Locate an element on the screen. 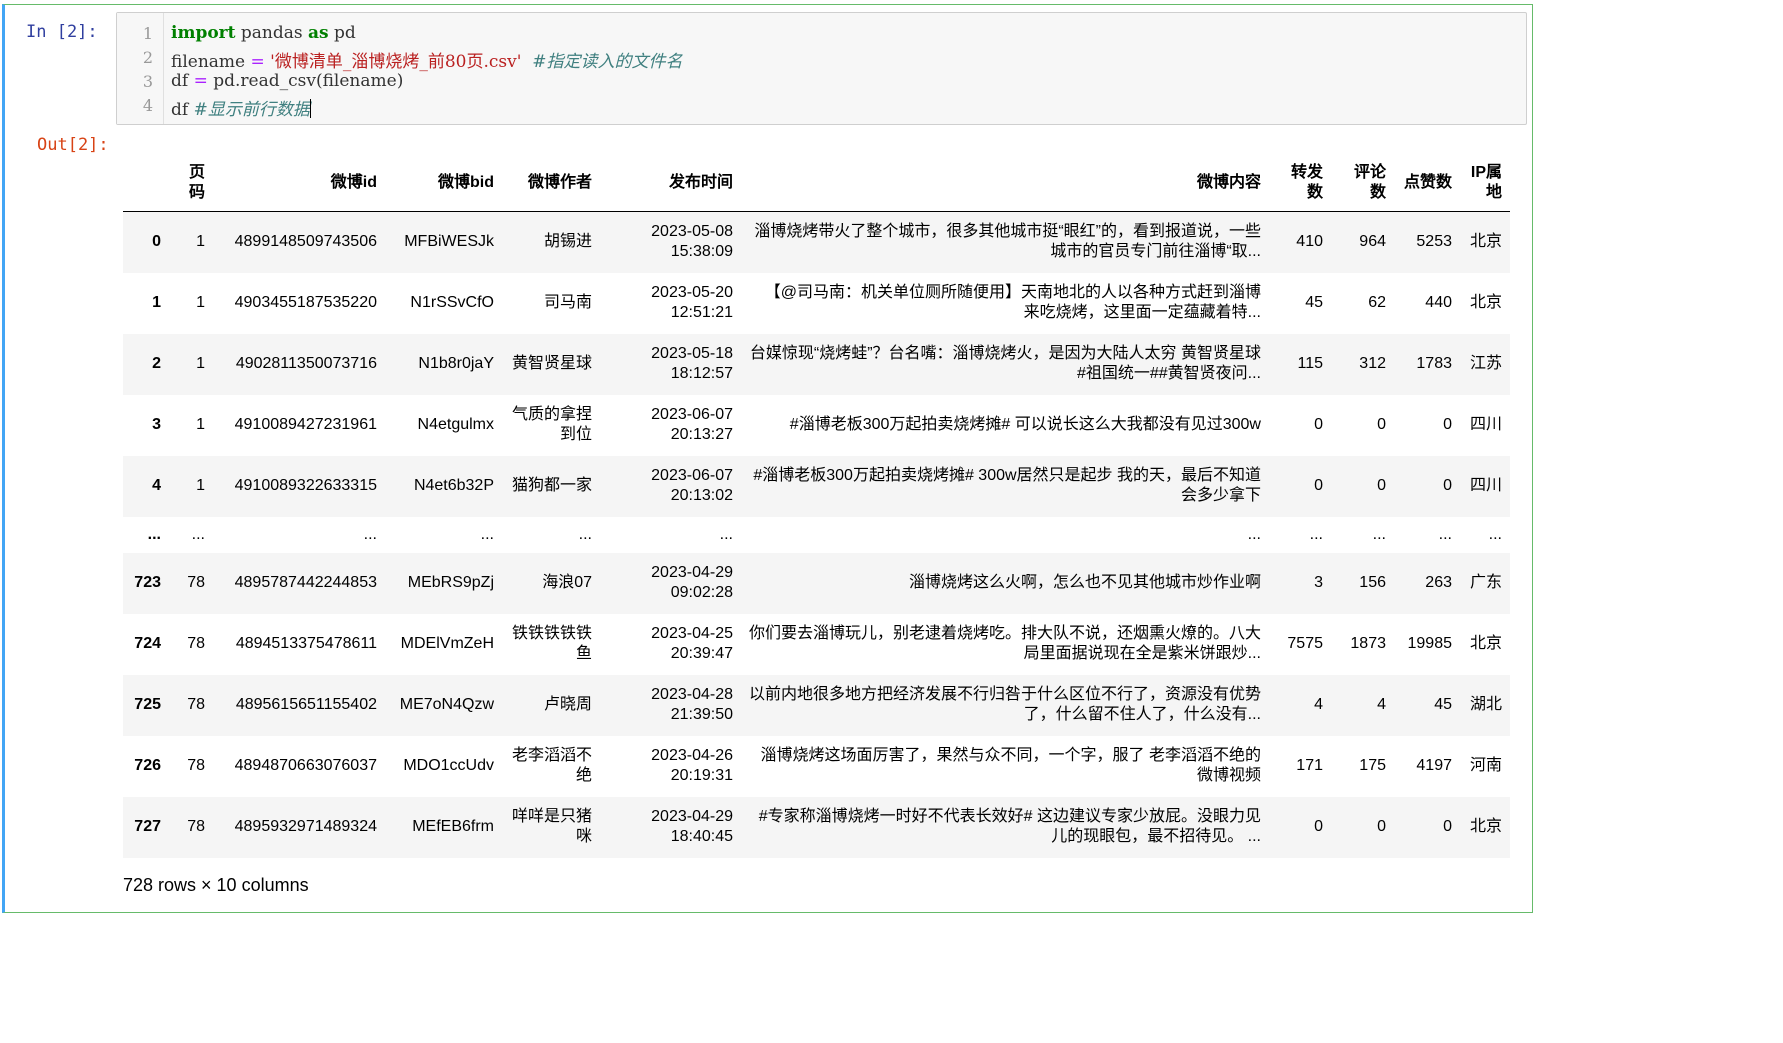 The image size is (1783, 1043). table-cell: 淄博烧烤这么火啊，怎么也不见其他城市炒作业啊 is located at coordinates (1084, 582).